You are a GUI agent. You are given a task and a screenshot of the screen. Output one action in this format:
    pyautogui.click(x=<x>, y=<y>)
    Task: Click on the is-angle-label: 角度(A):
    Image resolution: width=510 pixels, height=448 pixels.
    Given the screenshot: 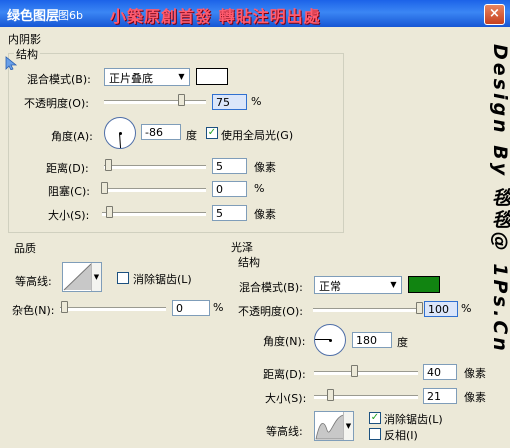 What is the action you would take?
    pyautogui.click(x=72, y=136)
    